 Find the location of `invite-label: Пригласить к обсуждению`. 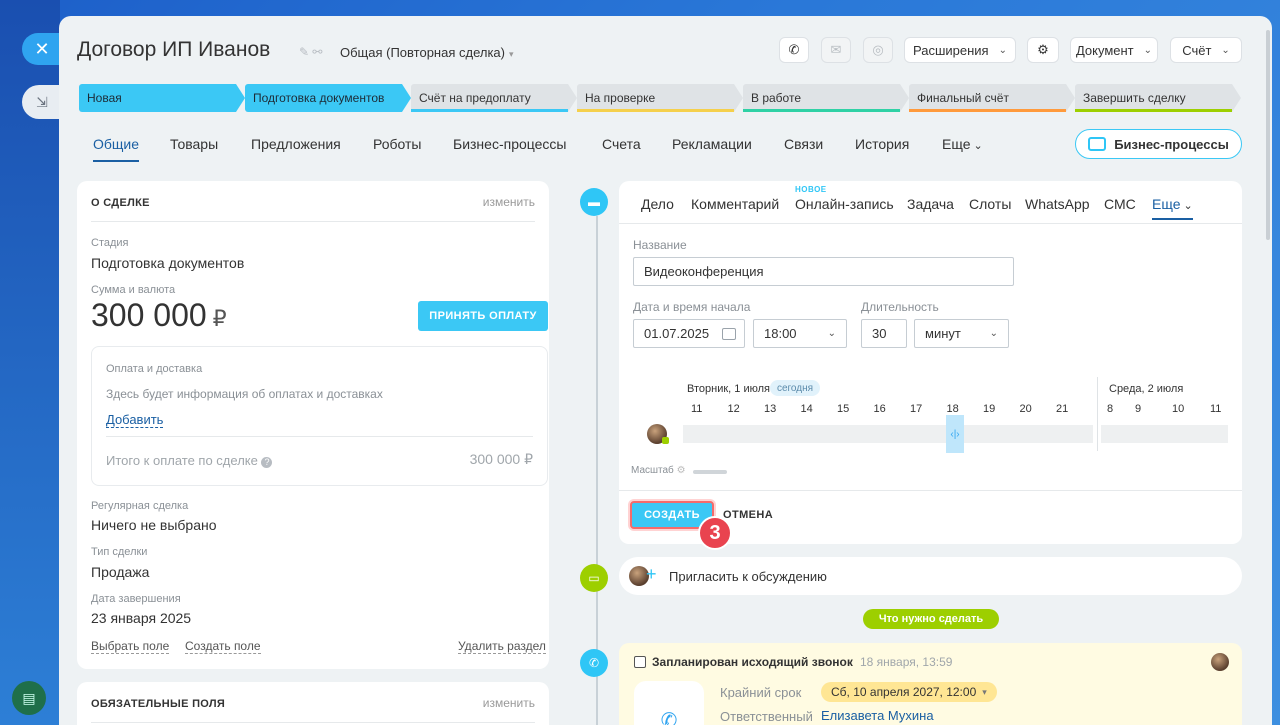

invite-label: Пригласить к обсуждению is located at coordinates (748, 576).